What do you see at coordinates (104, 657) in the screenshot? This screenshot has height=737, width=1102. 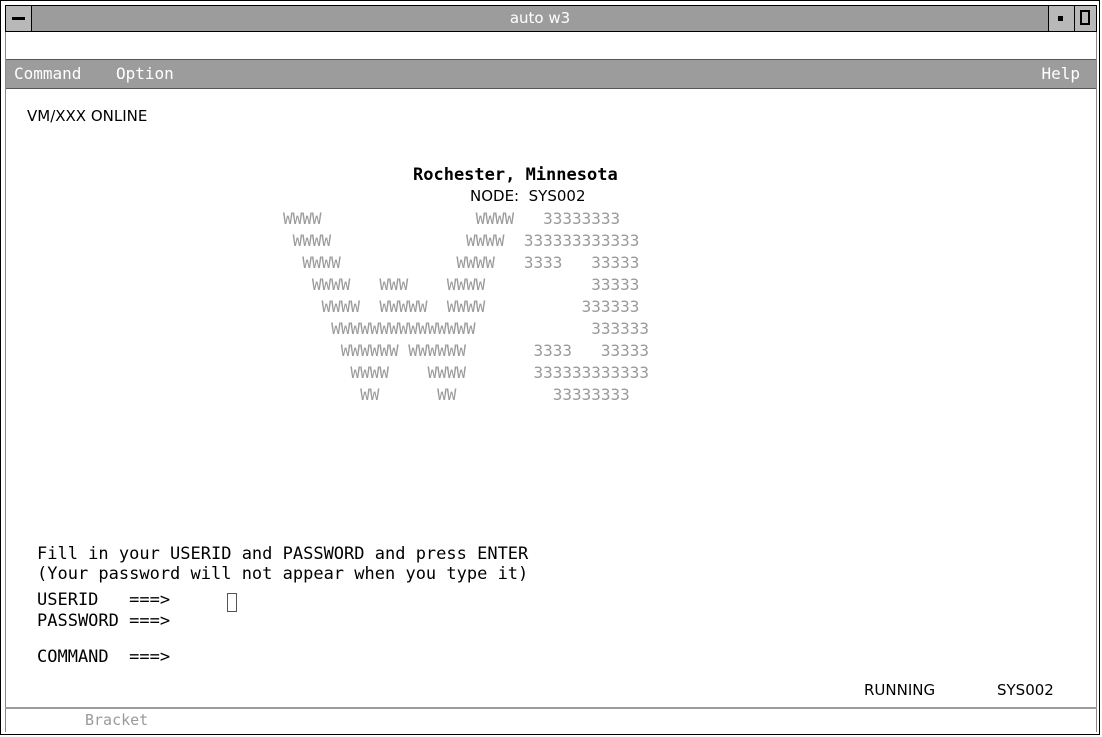 I see `command-label: COMMAND ===>` at bounding box center [104, 657].